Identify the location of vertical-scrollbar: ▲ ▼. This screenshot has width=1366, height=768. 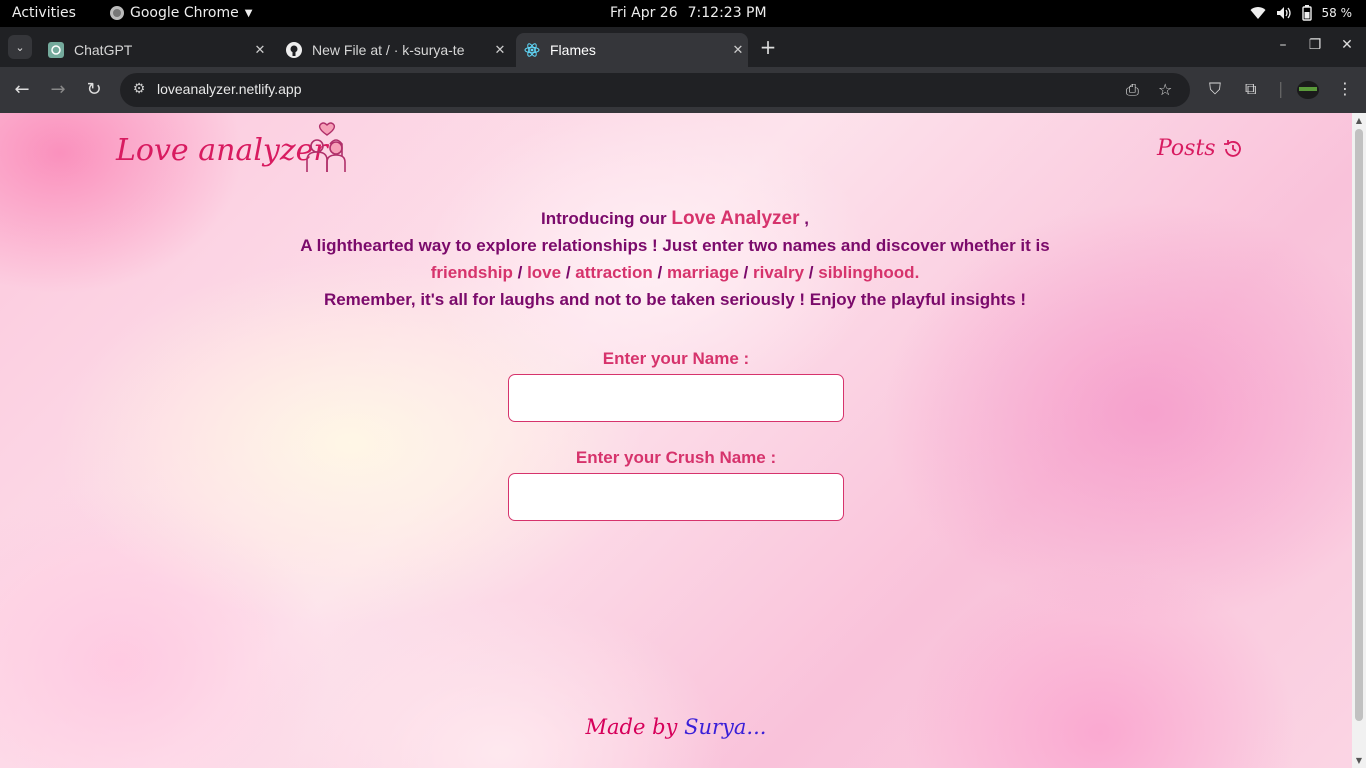
(1359, 440).